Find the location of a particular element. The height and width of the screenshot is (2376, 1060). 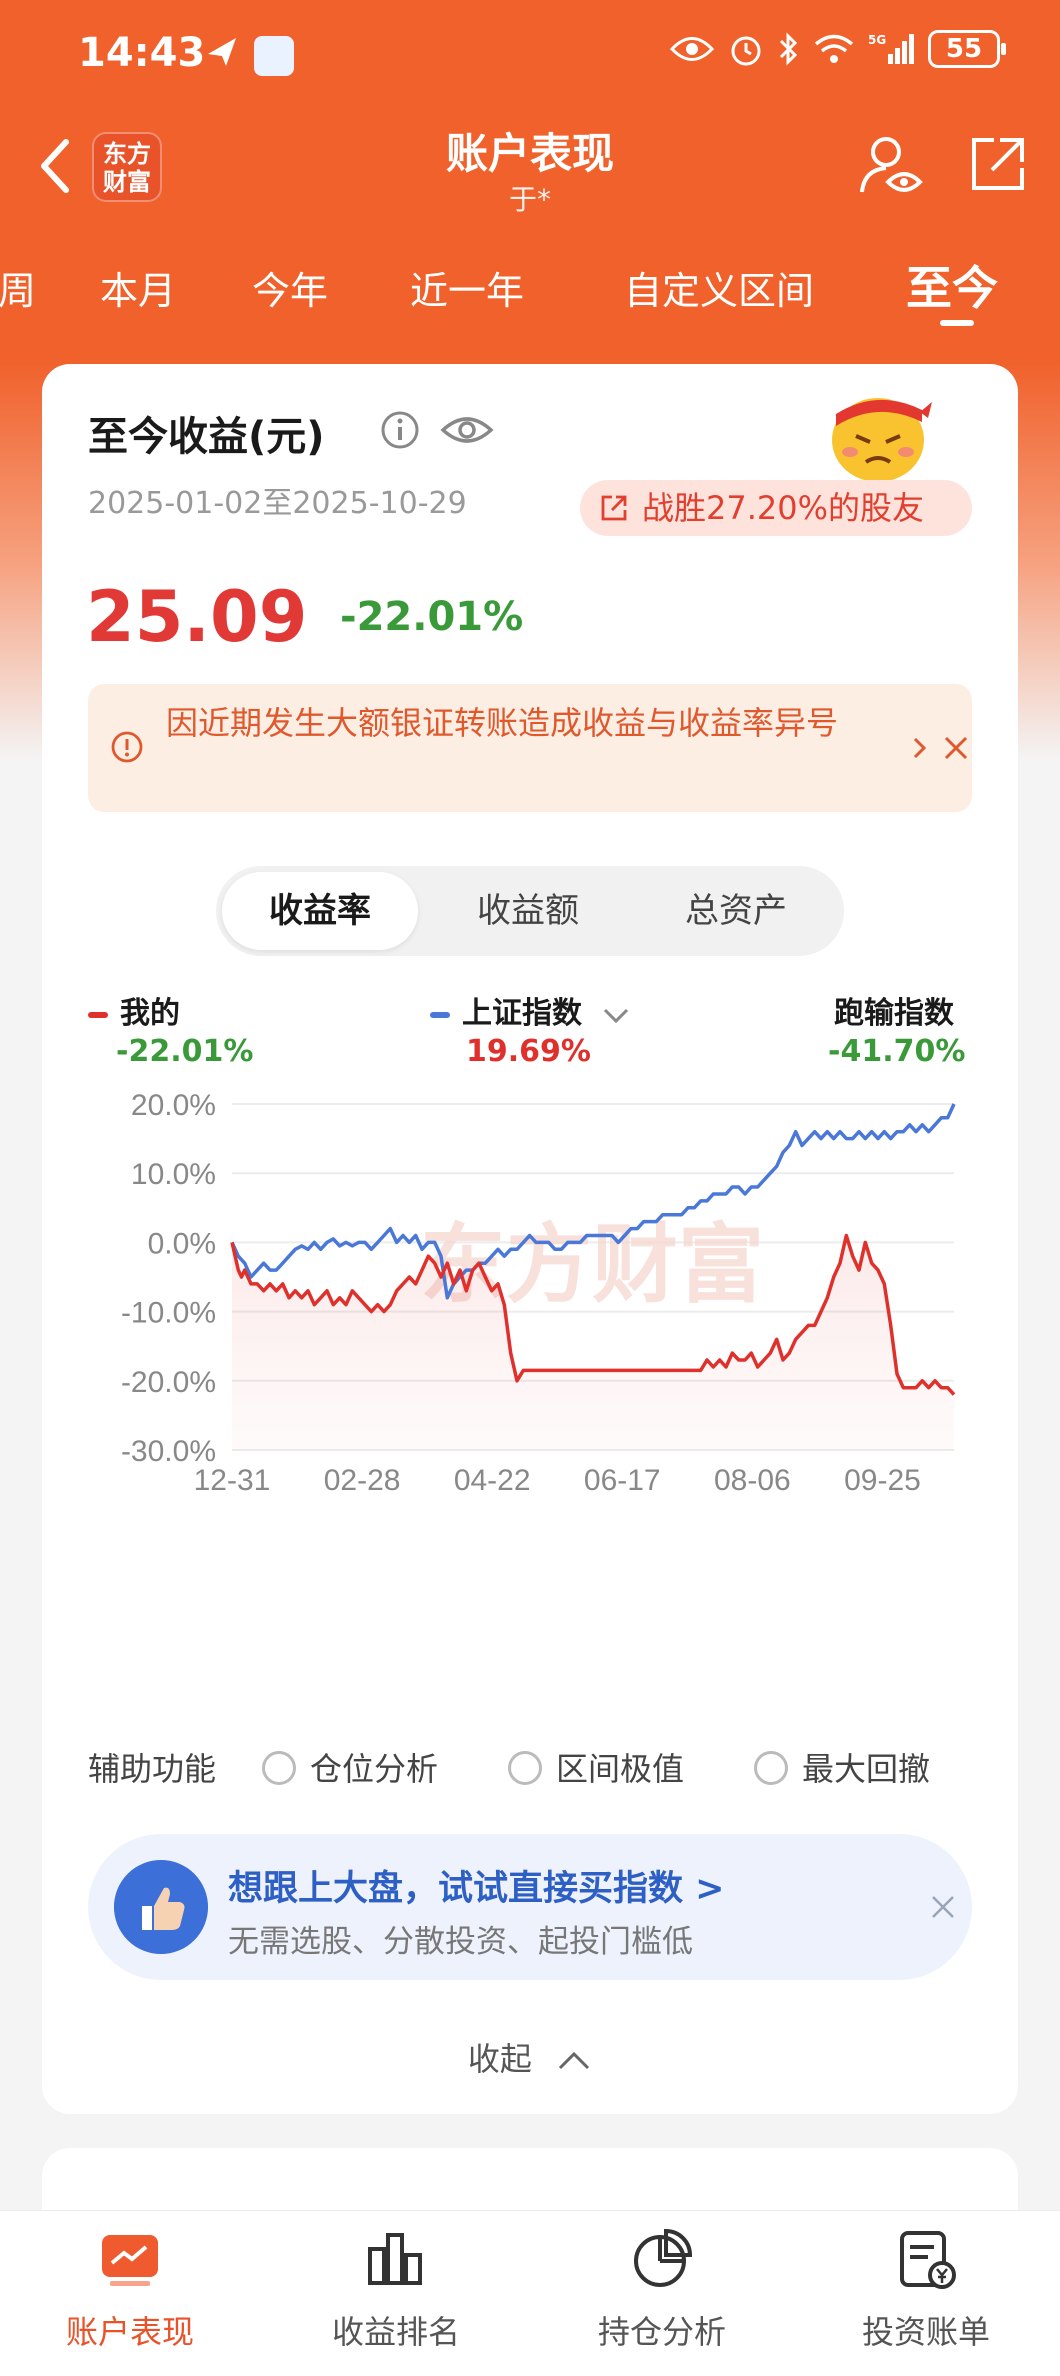

option-position-analysis: 仓位分析 is located at coordinates (350, 1767).